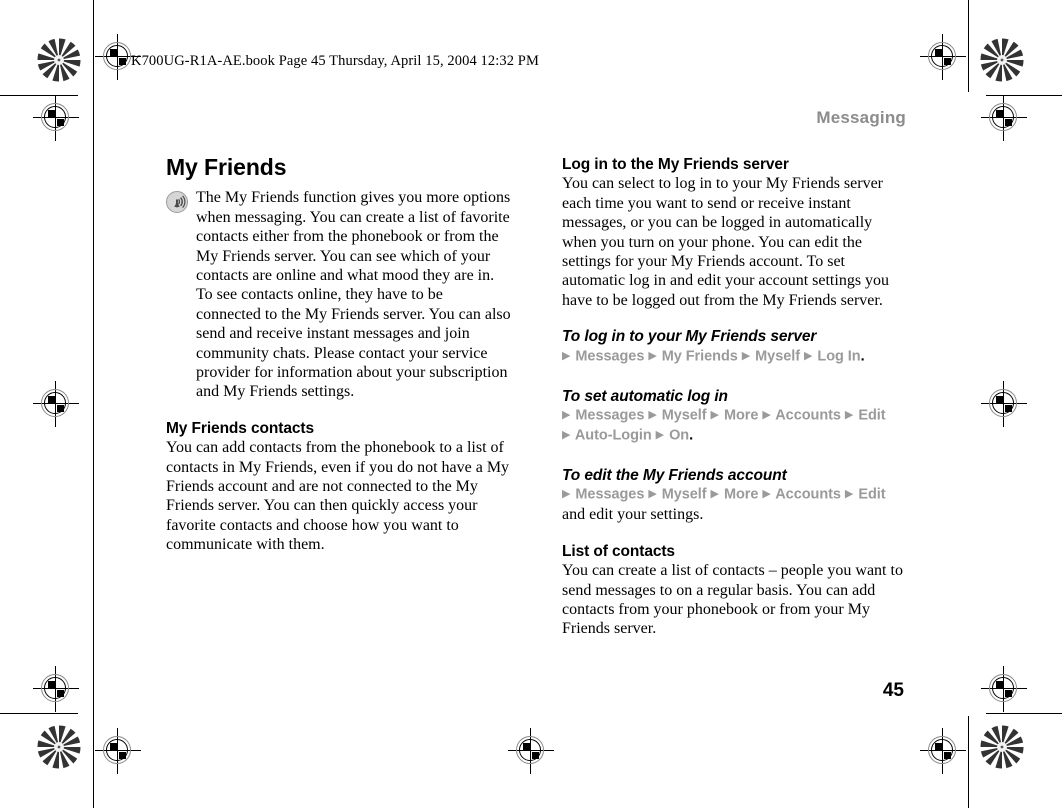  Describe the element at coordinates (674, 475) in the screenshot. I see `task-heading-edit-account: To edit the My Friends account` at that location.